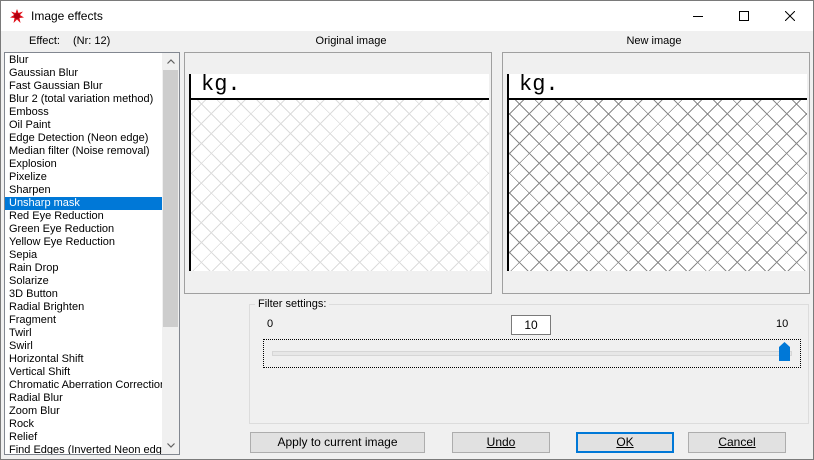  I want to click on effect-list-item: Gaussian Blur, so click(83, 73).